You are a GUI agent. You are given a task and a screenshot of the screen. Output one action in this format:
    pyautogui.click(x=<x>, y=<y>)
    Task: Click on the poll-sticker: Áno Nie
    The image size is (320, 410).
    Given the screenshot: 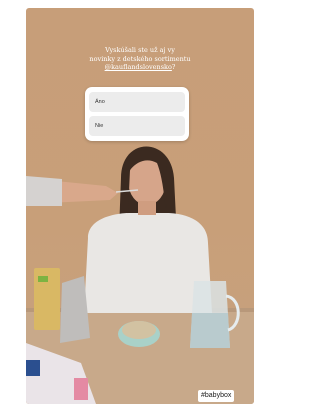 What is the action you would take?
    pyautogui.click(x=137, y=114)
    